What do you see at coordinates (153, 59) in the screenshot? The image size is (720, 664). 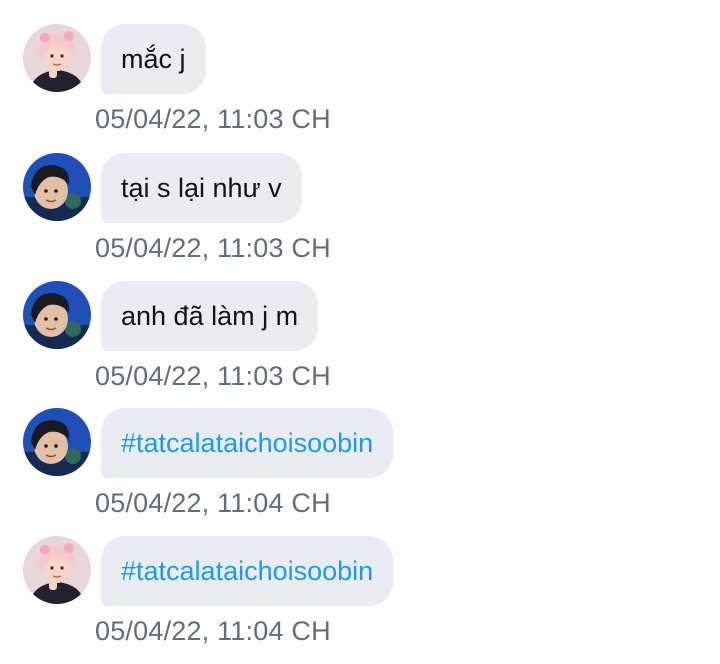 I see `message-bubble: mắc j` at bounding box center [153, 59].